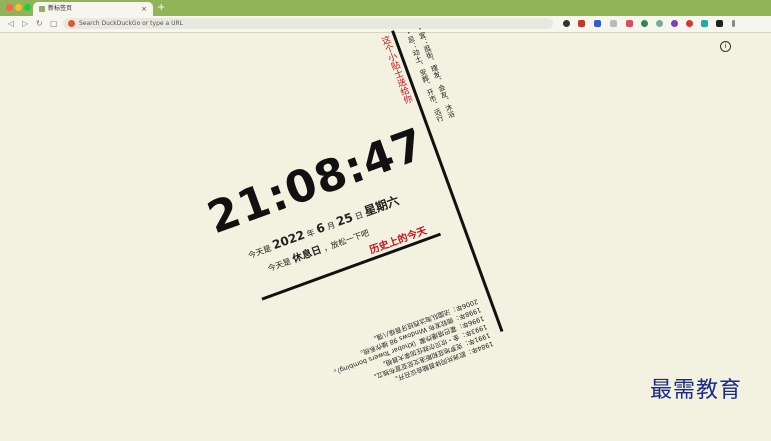  I want to click on warning-extension-icon, so click(581, 23).